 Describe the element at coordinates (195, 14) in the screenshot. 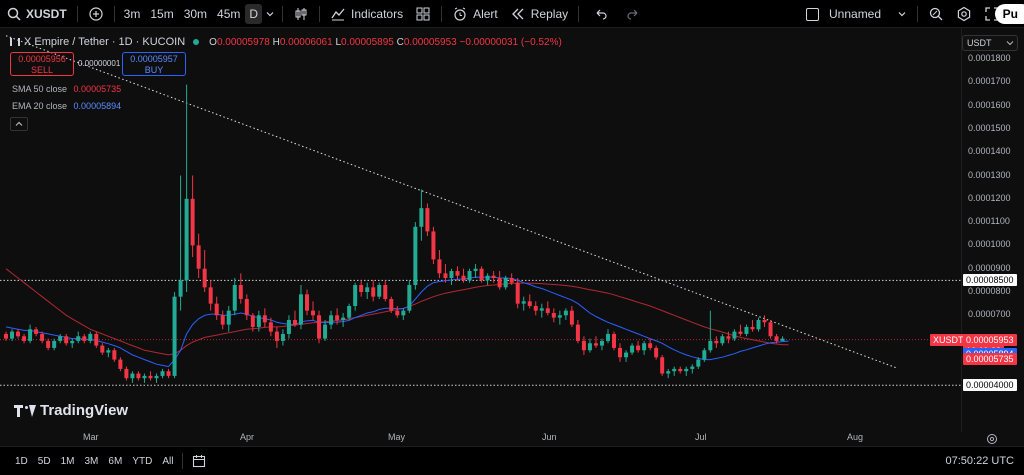

I see `interval-30m: 30m` at that location.